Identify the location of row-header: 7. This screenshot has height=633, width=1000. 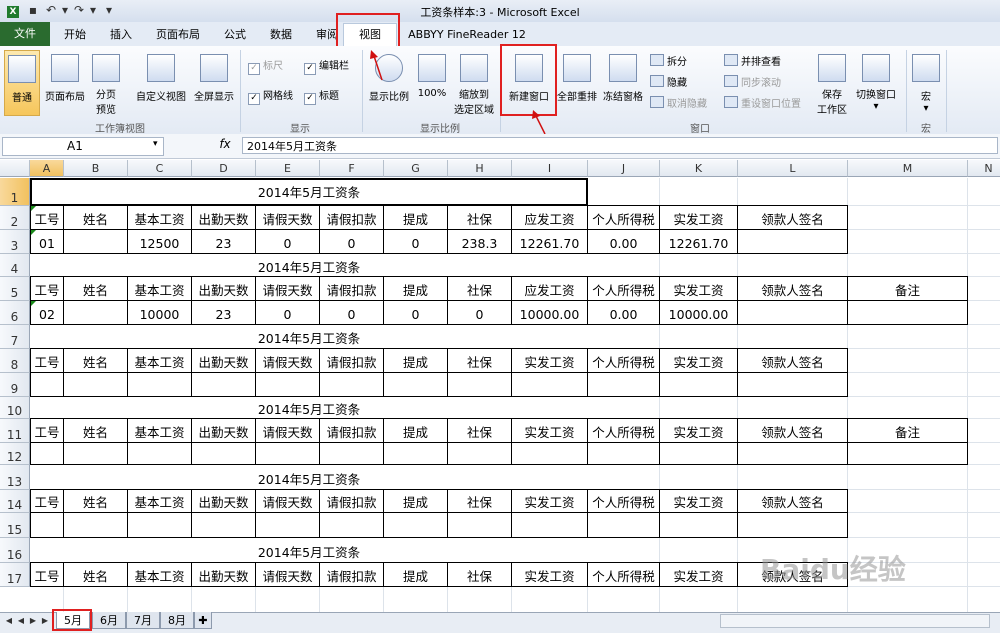
(15, 337).